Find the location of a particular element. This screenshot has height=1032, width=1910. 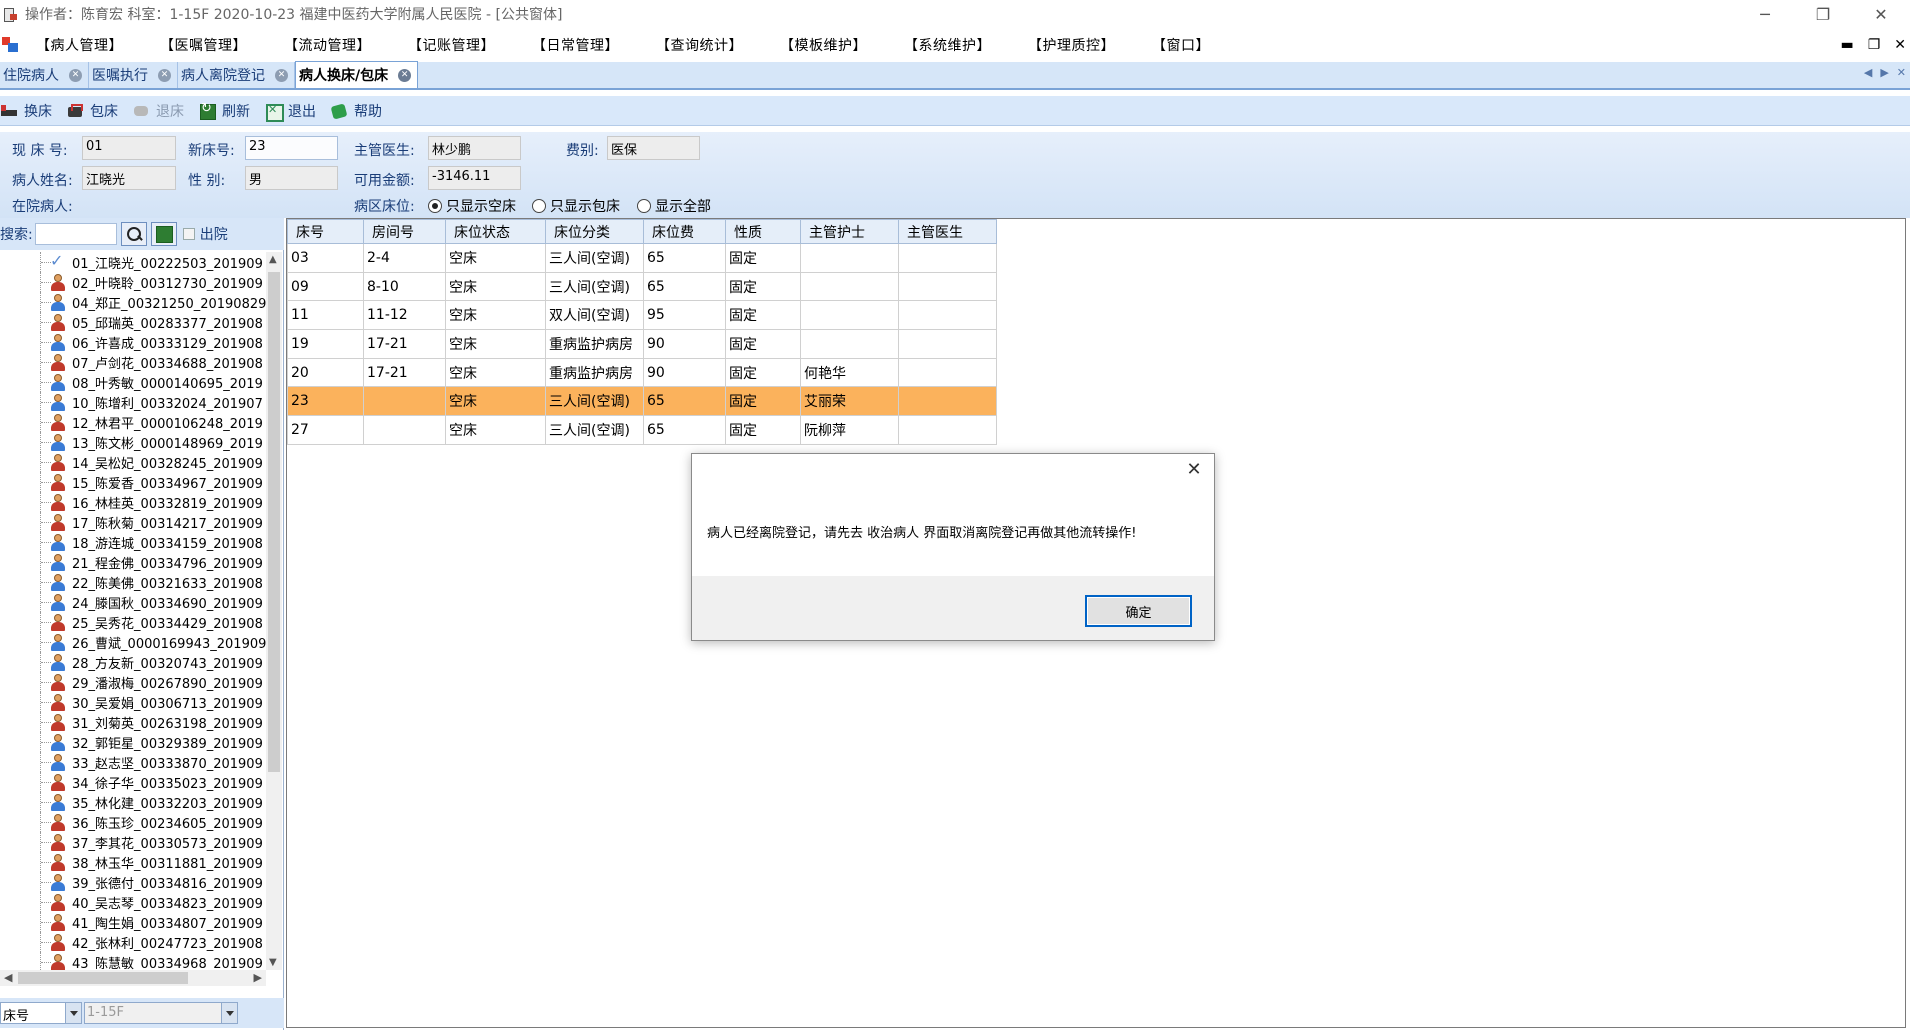

patient-tree-item: 12_林君平_0000106248_2019 is located at coordinates (133, 422).